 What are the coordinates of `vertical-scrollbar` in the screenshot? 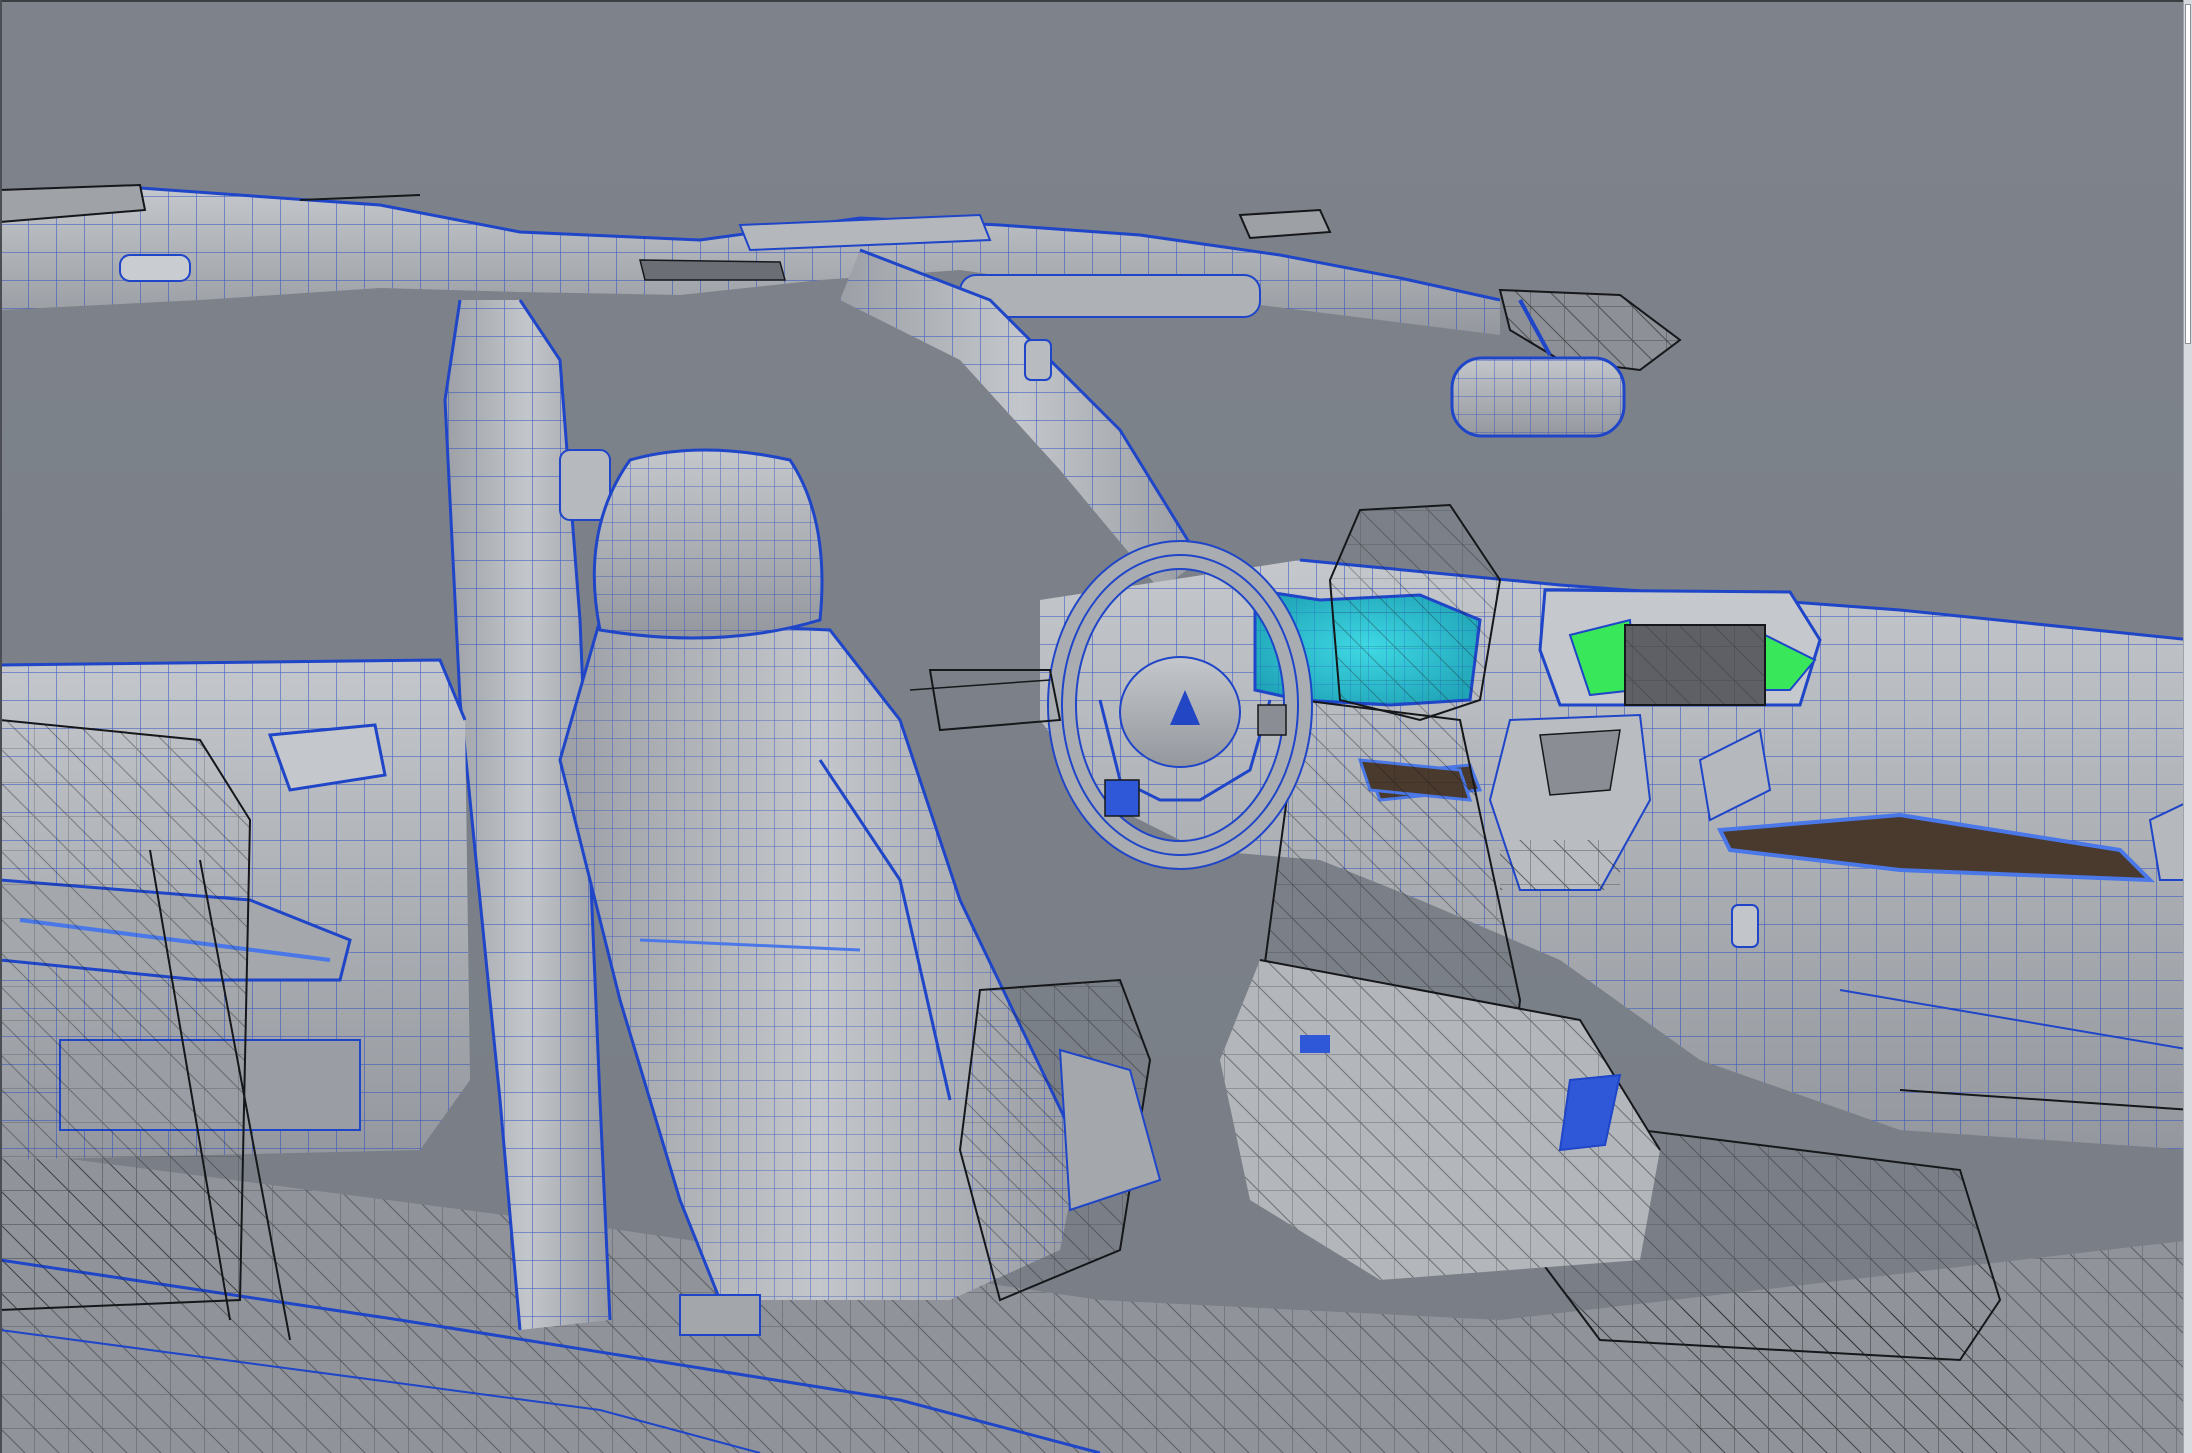 It's located at (2187, 726).